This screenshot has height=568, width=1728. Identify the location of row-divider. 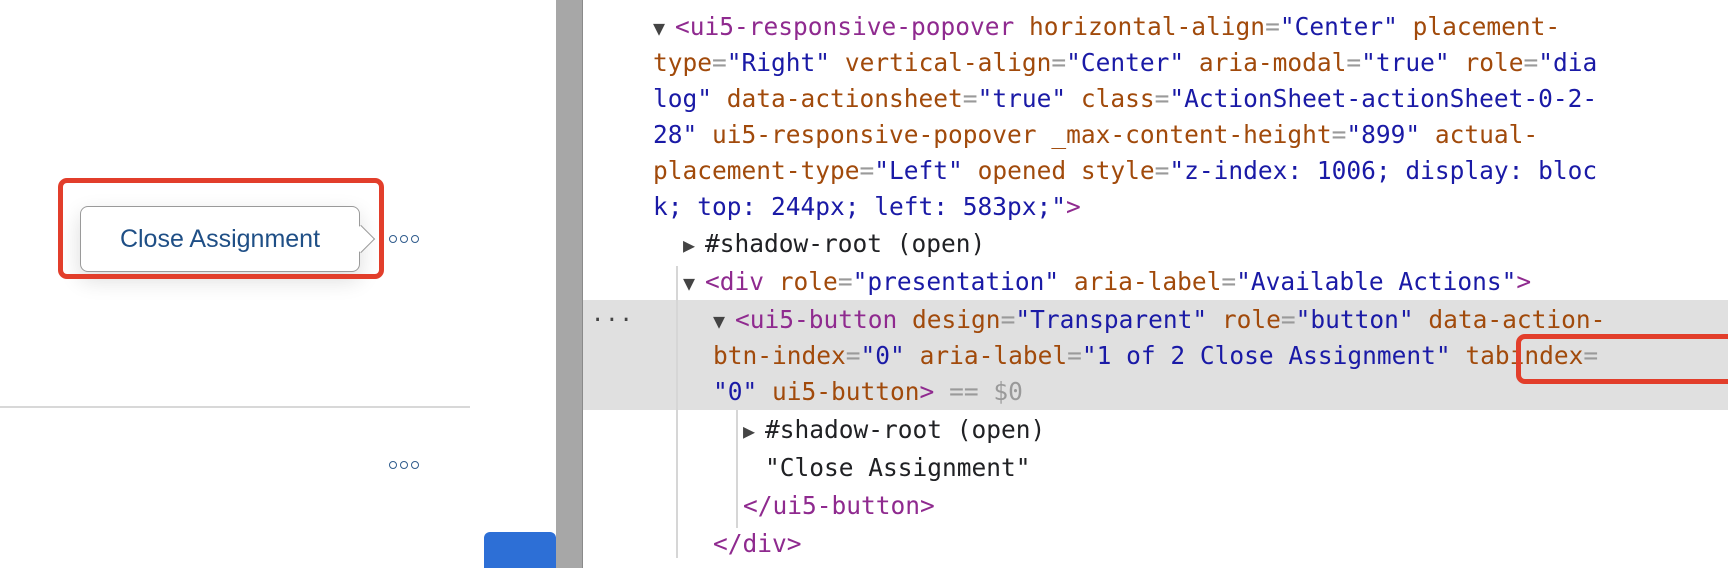
(235, 407).